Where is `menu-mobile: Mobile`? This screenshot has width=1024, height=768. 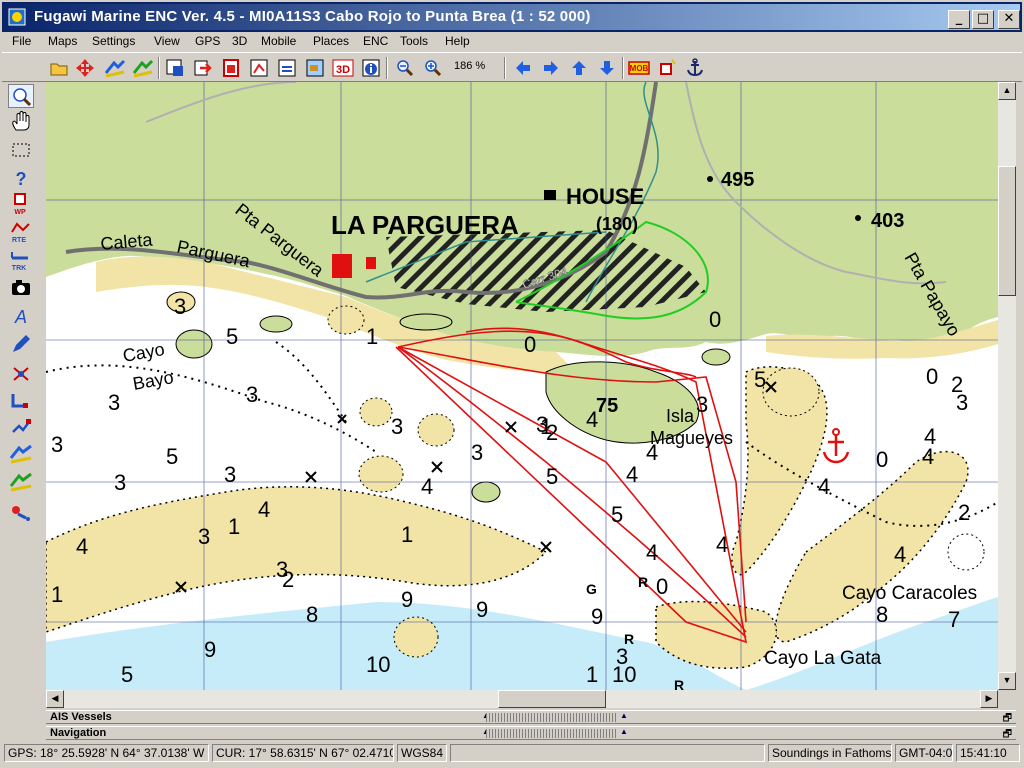 menu-mobile: Mobile is located at coordinates (278, 41).